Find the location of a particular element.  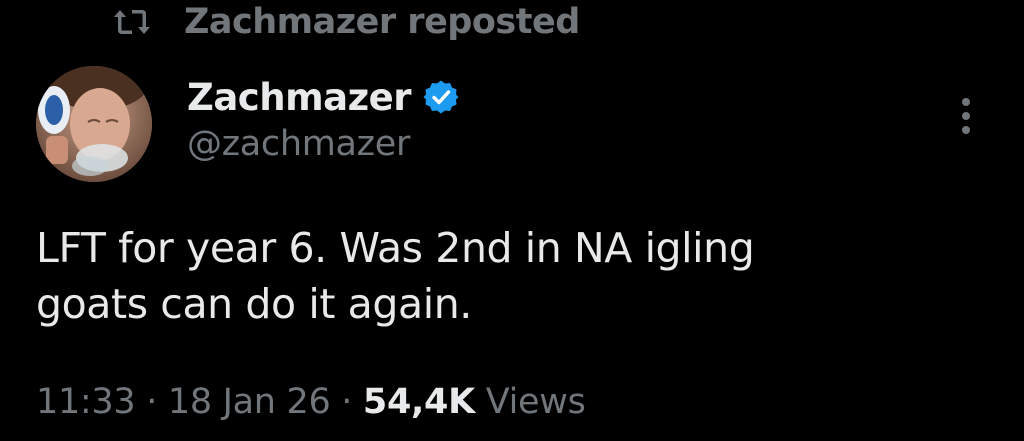

repost-label: Zachmazer reposted is located at coordinates (382, 22).